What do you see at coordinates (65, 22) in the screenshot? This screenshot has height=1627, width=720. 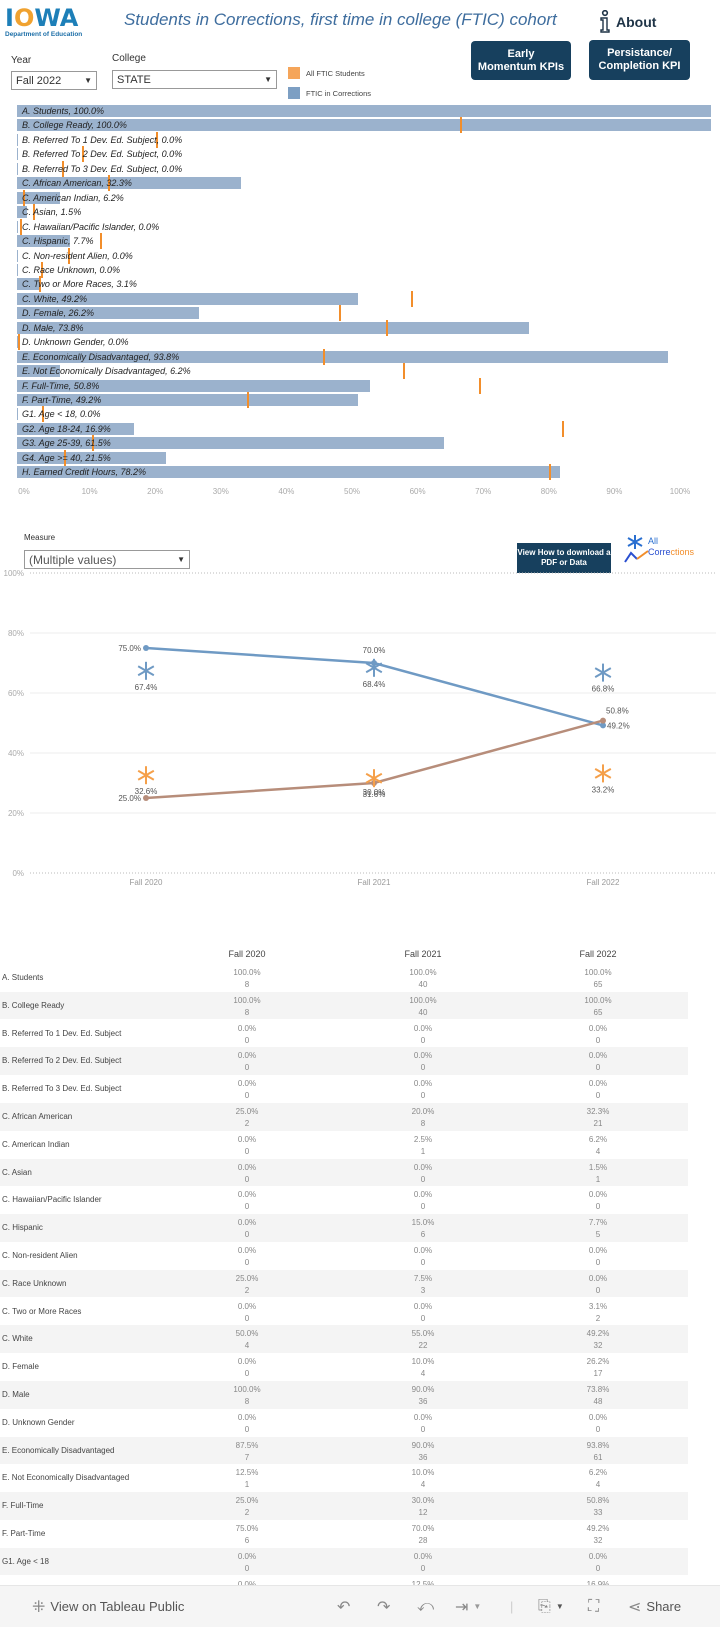 I see `iowa-logo: IOWA Department of Education` at bounding box center [65, 22].